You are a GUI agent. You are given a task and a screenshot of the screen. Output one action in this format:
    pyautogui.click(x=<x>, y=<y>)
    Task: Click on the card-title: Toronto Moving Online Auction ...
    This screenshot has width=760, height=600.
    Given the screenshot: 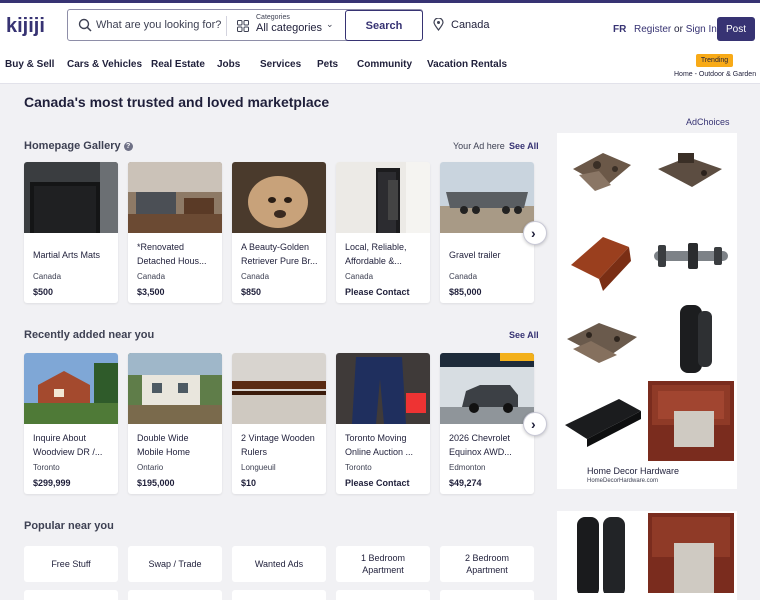 What is the action you would take?
    pyautogui.click(x=379, y=445)
    